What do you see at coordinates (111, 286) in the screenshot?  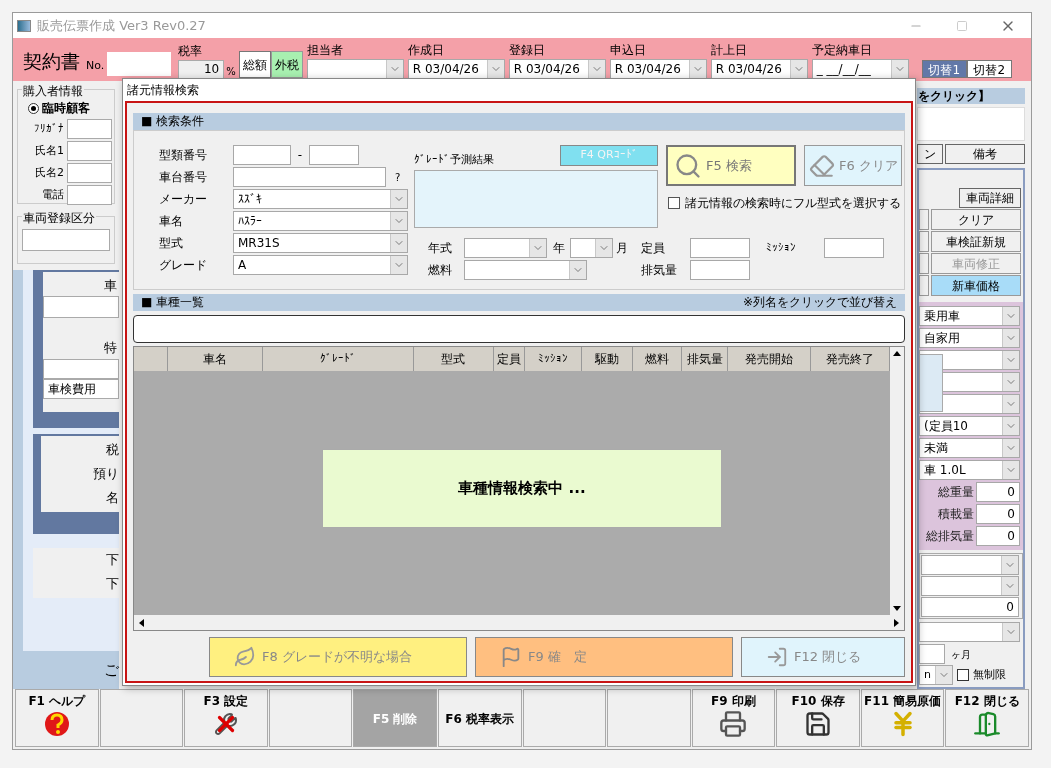 I see `row-label: 車` at bounding box center [111, 286].